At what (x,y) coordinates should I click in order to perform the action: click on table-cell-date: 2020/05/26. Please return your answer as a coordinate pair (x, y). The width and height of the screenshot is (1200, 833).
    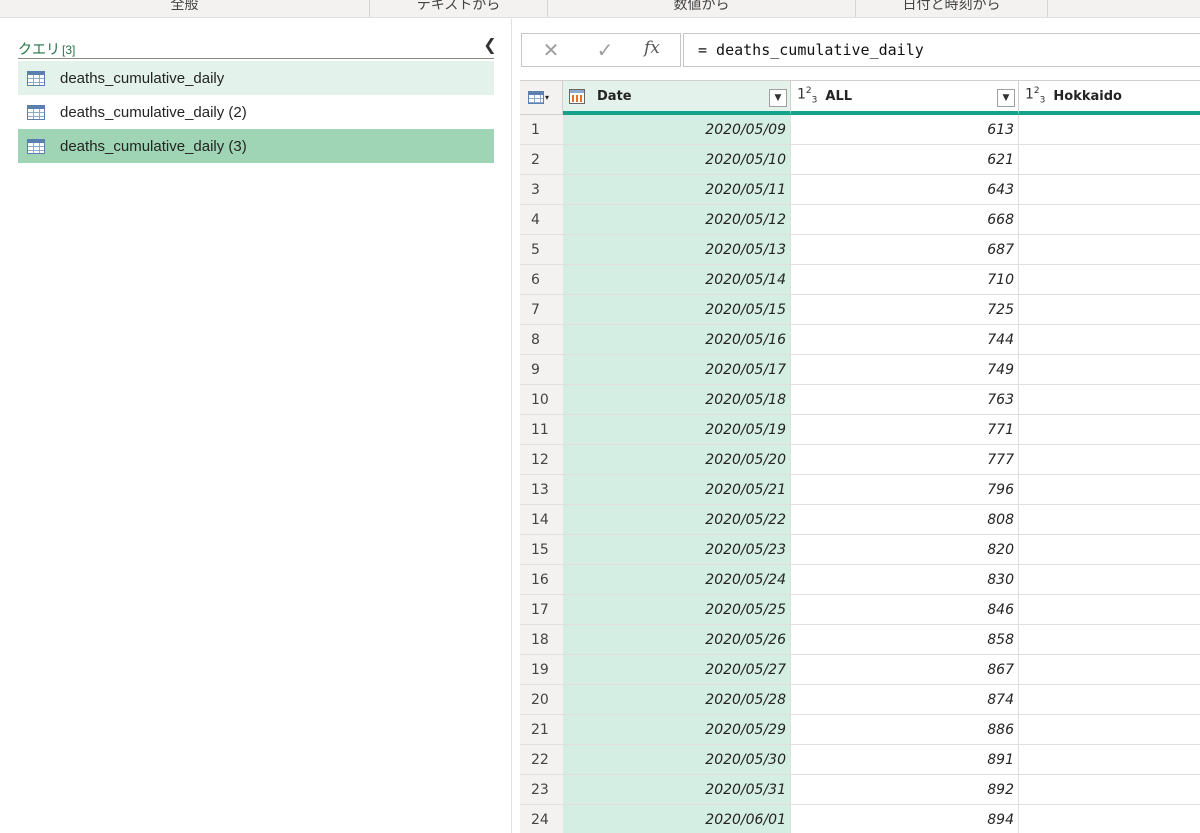
    Looking at the image, I should click on (677, 640).